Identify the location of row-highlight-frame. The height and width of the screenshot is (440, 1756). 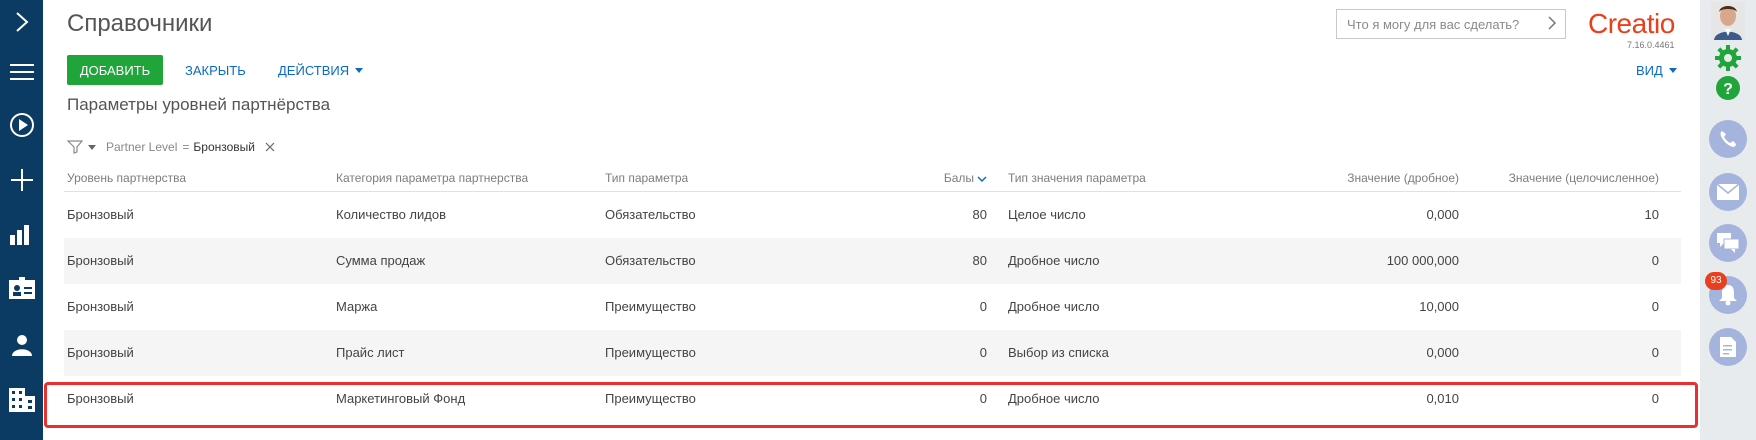
(871, 405).